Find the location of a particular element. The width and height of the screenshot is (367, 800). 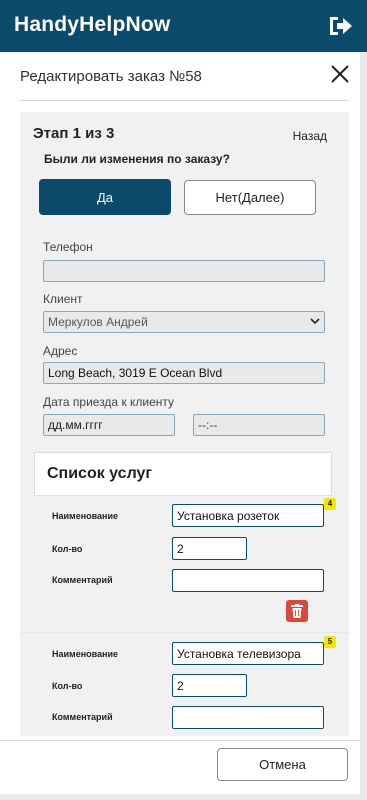

app-title: HandyHelpNow is located at coordinates (92, 24).